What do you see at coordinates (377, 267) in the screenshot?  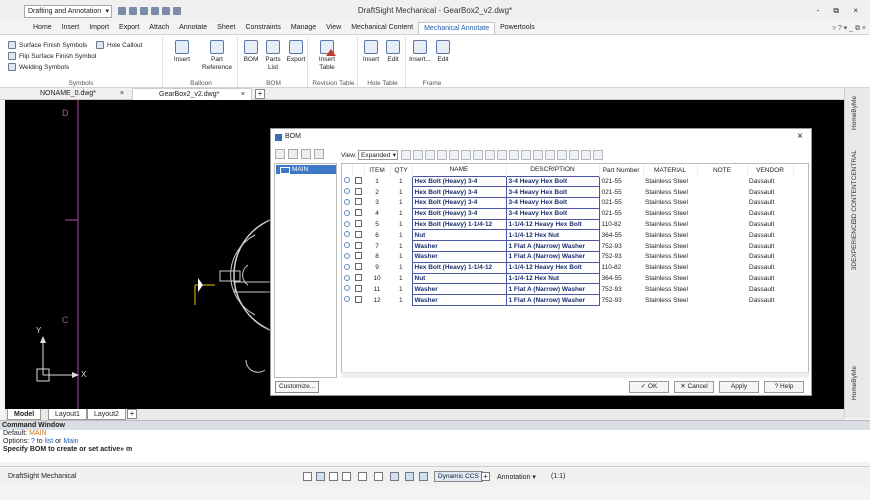 I see `item-cell: 9` at bounding box center [377, 267].